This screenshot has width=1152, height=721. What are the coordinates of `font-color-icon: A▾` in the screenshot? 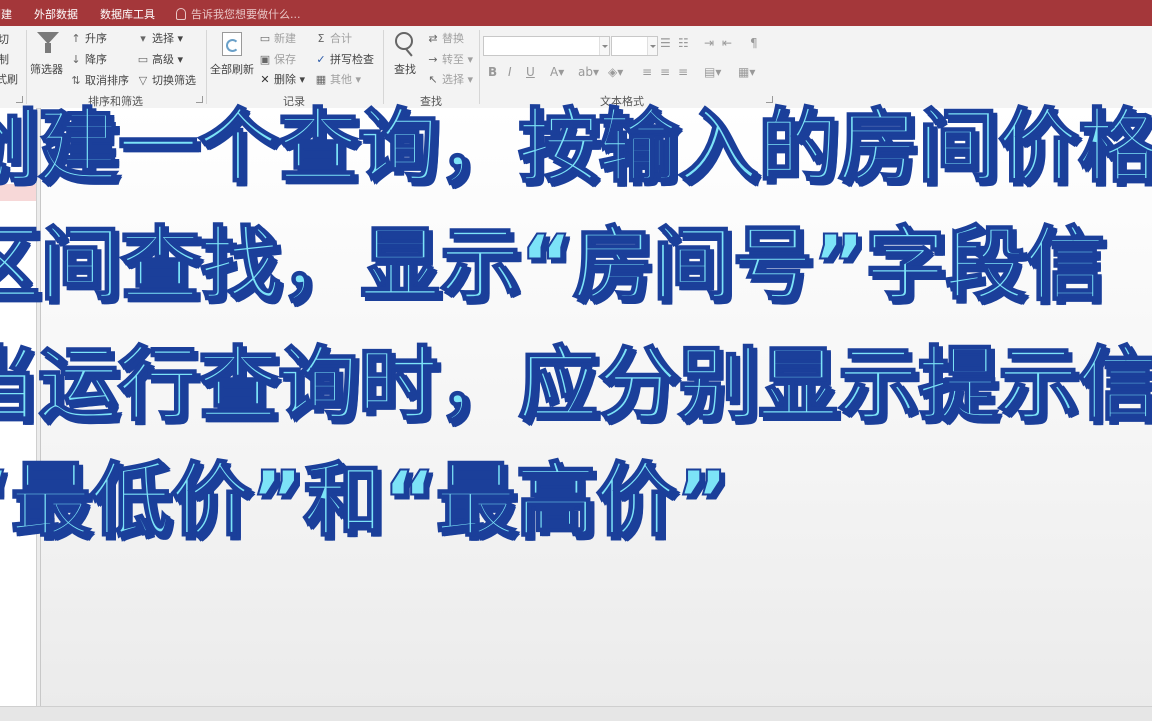 It's located at (557, 72).